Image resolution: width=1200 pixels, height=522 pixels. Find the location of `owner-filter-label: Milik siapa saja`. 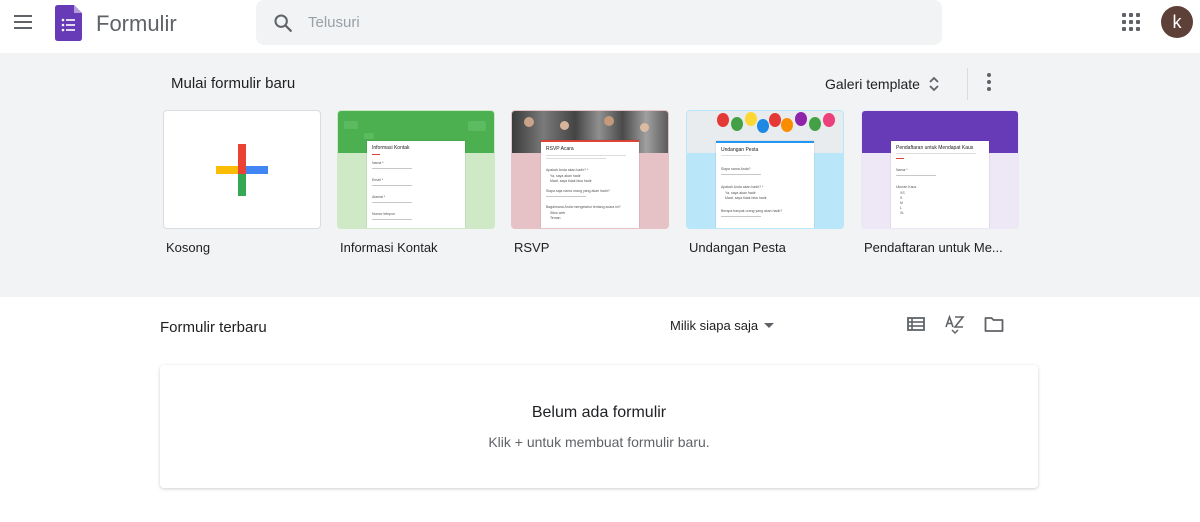

owner-filter-label: Milik siapa saja is located at coordinates (714, 325).